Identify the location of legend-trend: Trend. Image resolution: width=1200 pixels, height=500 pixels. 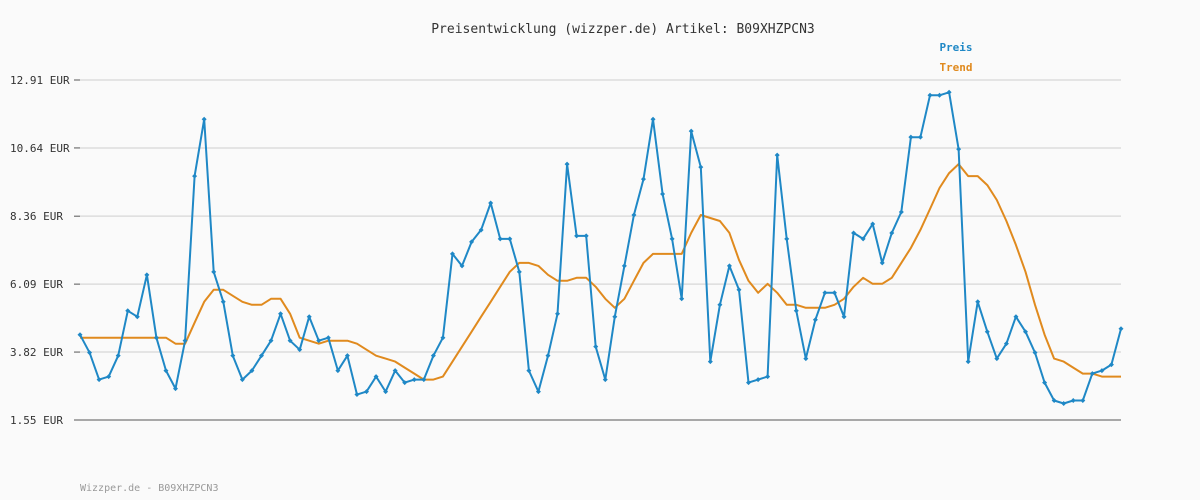
(955, 67).